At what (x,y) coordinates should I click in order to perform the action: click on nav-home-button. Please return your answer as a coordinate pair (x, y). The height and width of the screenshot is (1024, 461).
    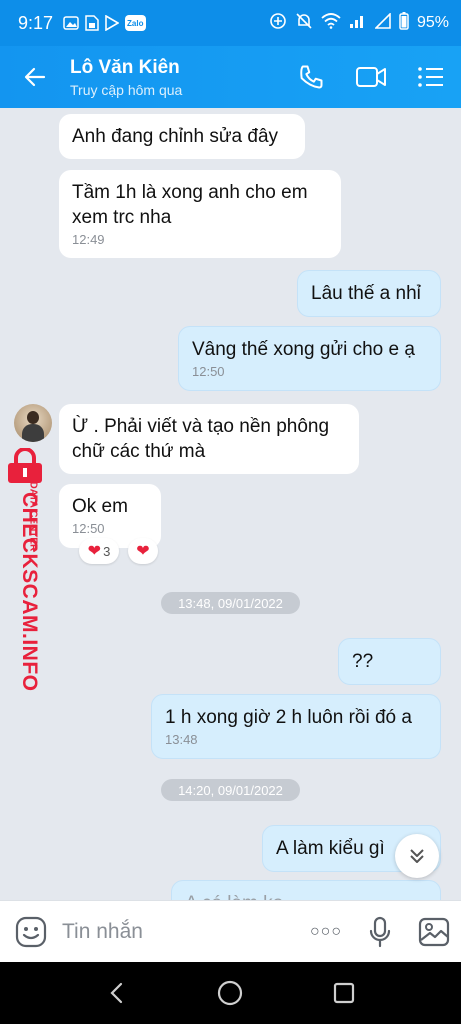
    Looking at the image, I should click on (230, 993).